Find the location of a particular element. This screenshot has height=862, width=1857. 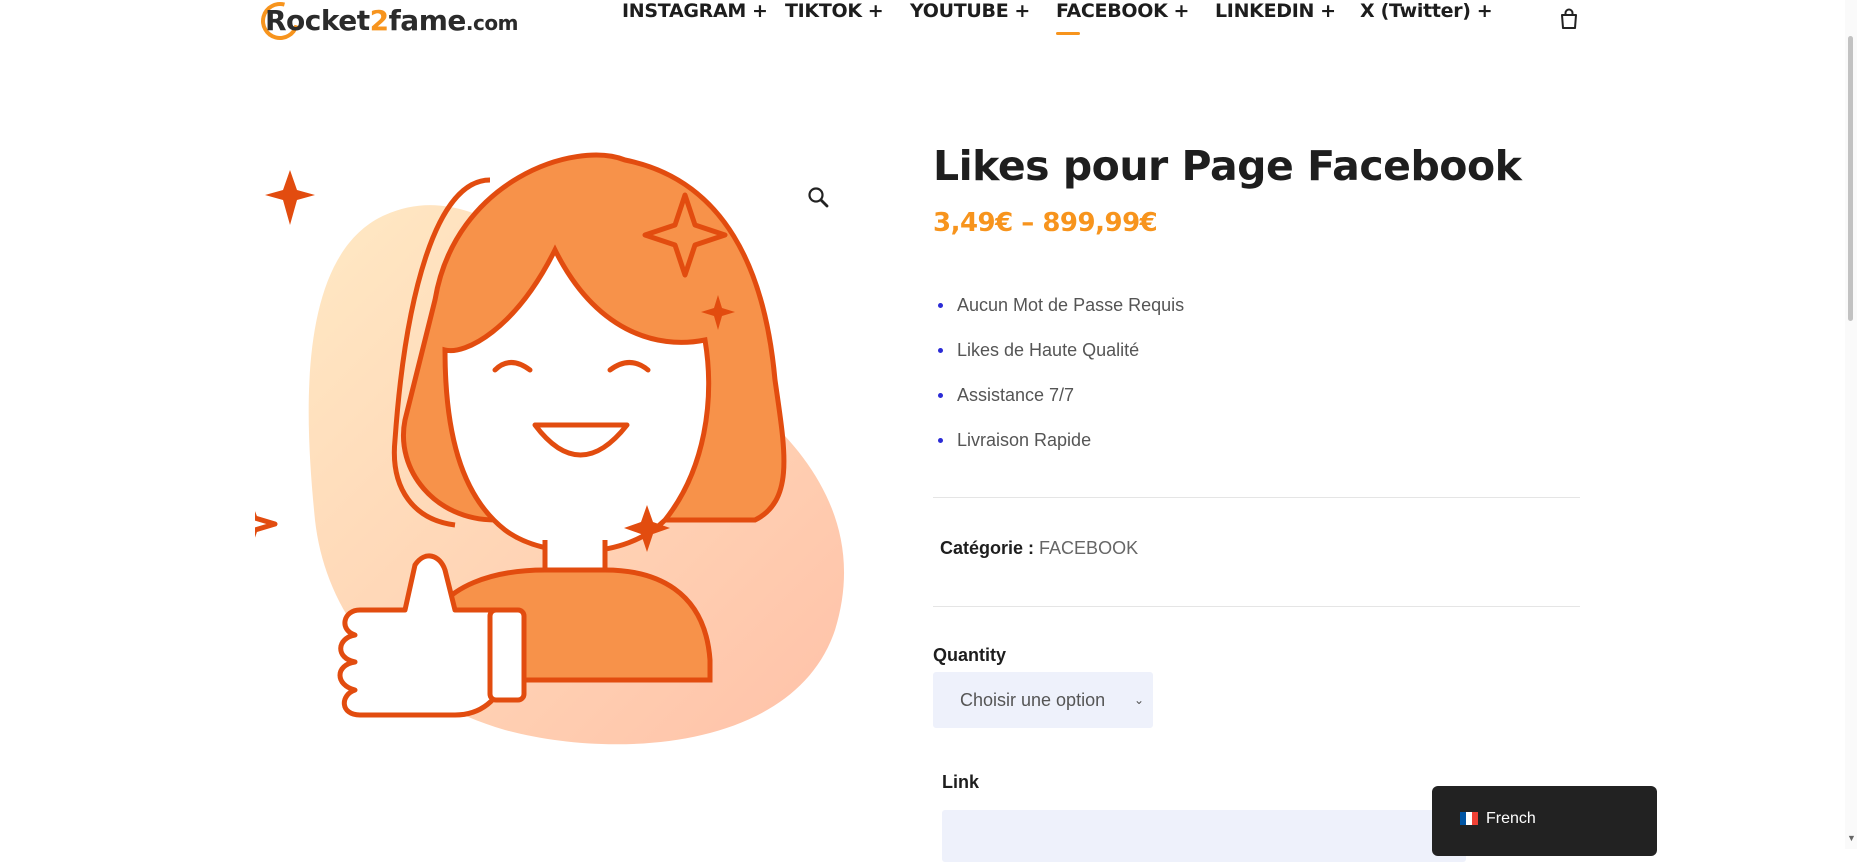

scrollbar-thumb is located at coordinates (1850, 178).